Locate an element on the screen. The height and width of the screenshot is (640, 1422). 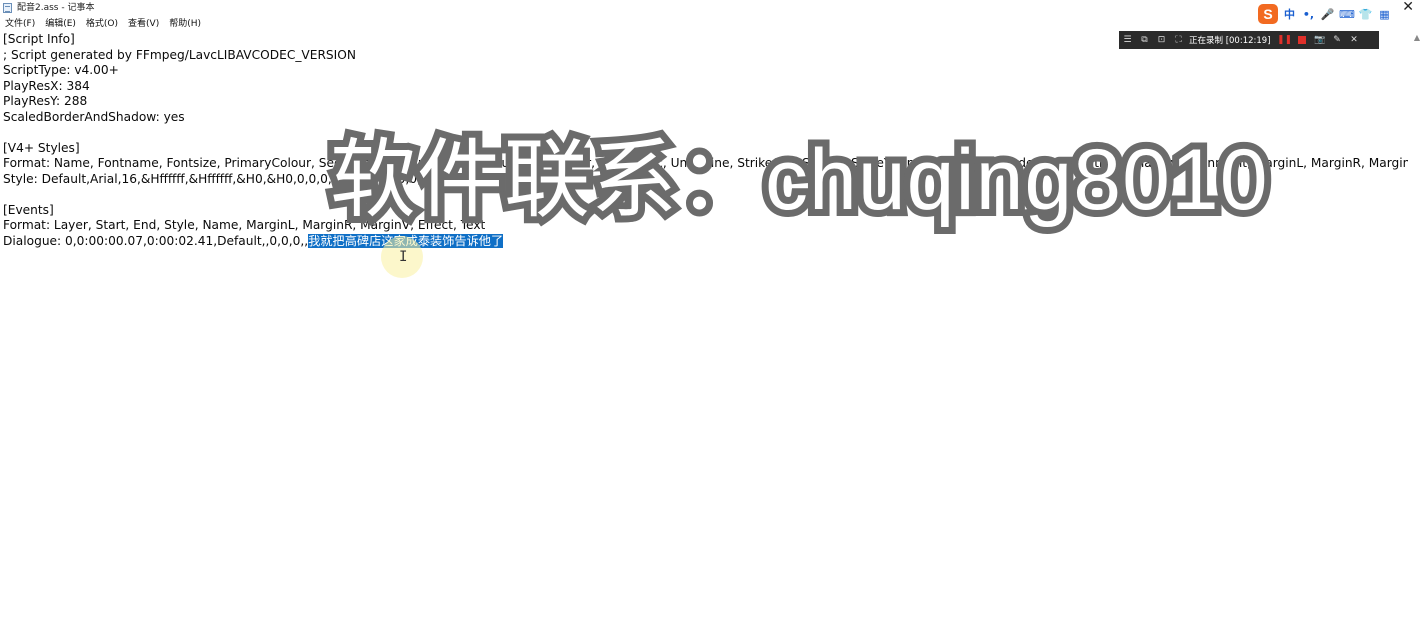
menu-bar: 文件(F) 编辑(E) 格式(O) 查看(V) 帮助(H) is located at coordinates (103, 24).